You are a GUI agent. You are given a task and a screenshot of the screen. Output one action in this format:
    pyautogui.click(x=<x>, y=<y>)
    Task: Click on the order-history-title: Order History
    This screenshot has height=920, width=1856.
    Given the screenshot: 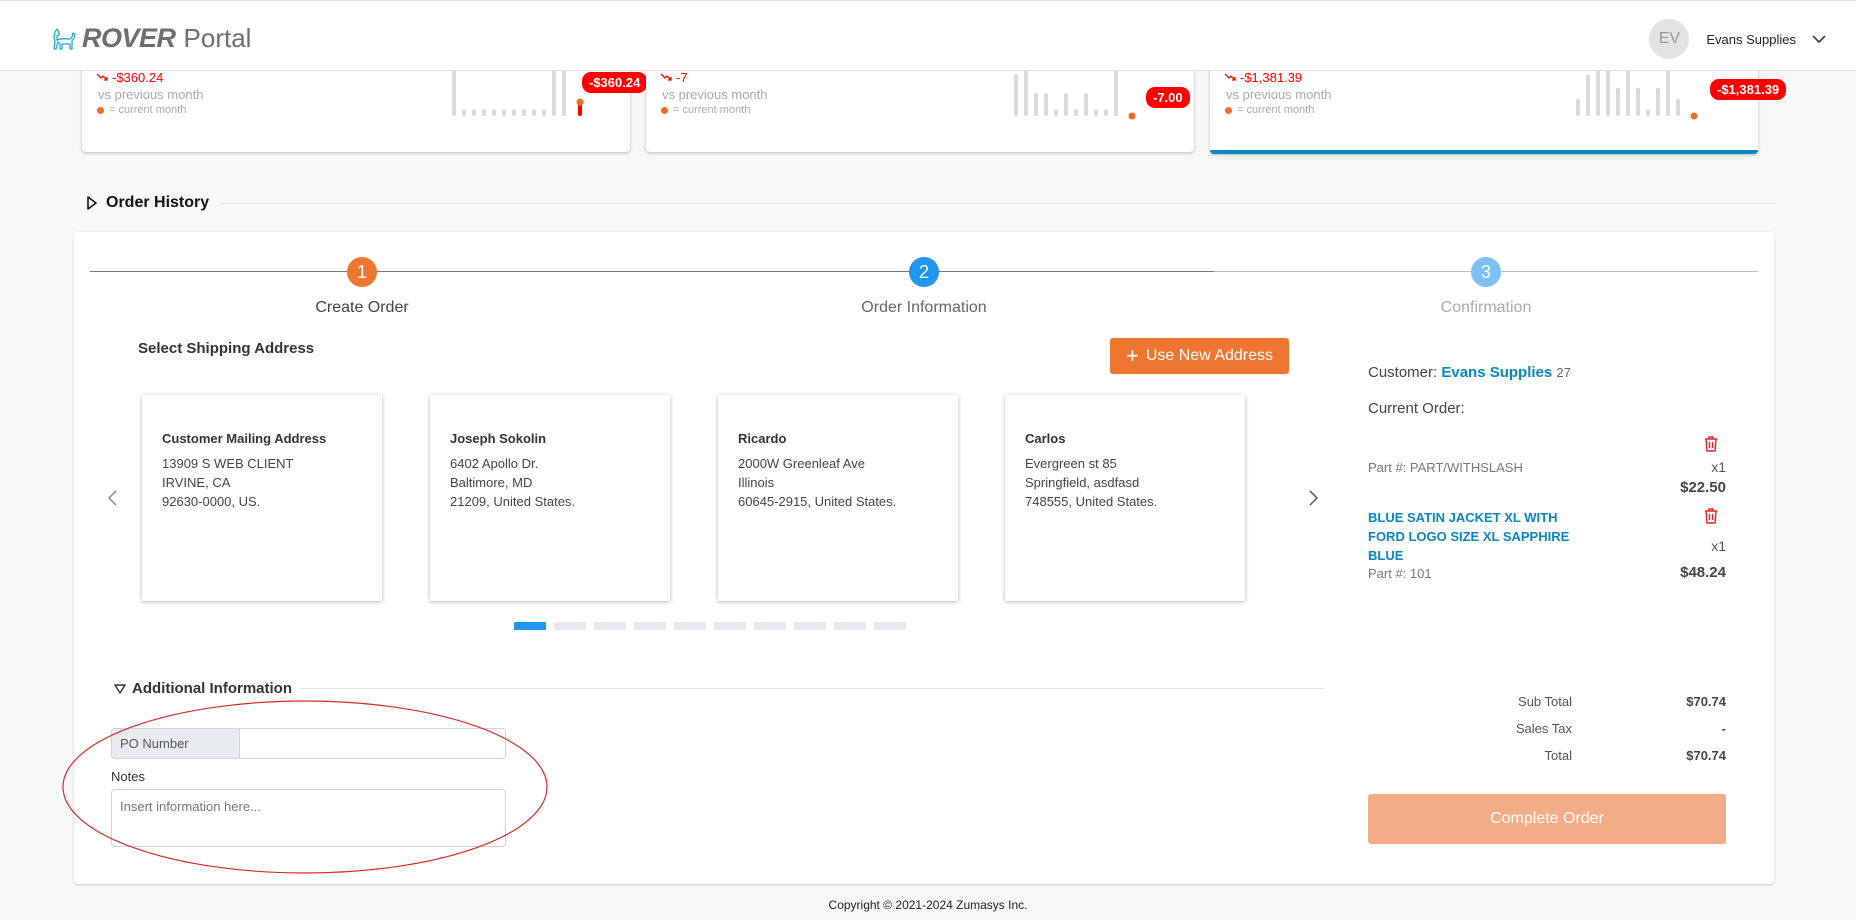 What is the action you would take?
    pyautogui.click(x=158, y=202)
    